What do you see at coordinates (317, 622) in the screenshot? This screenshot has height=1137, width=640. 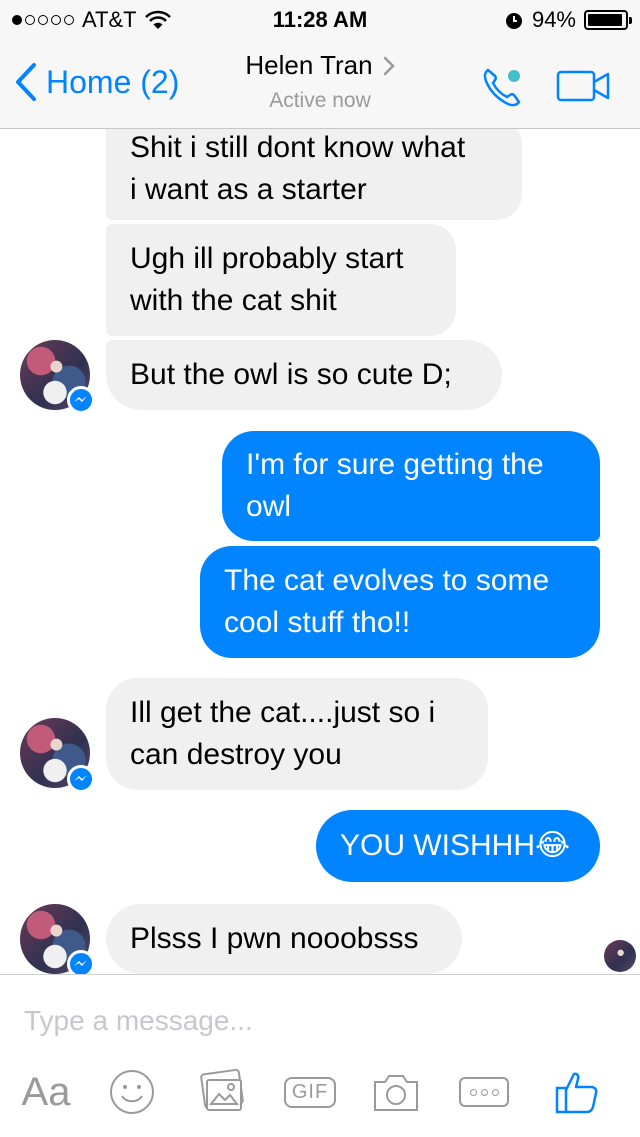 I see `message-line: cool stuff tho!!` at bounding box center [317, 622].